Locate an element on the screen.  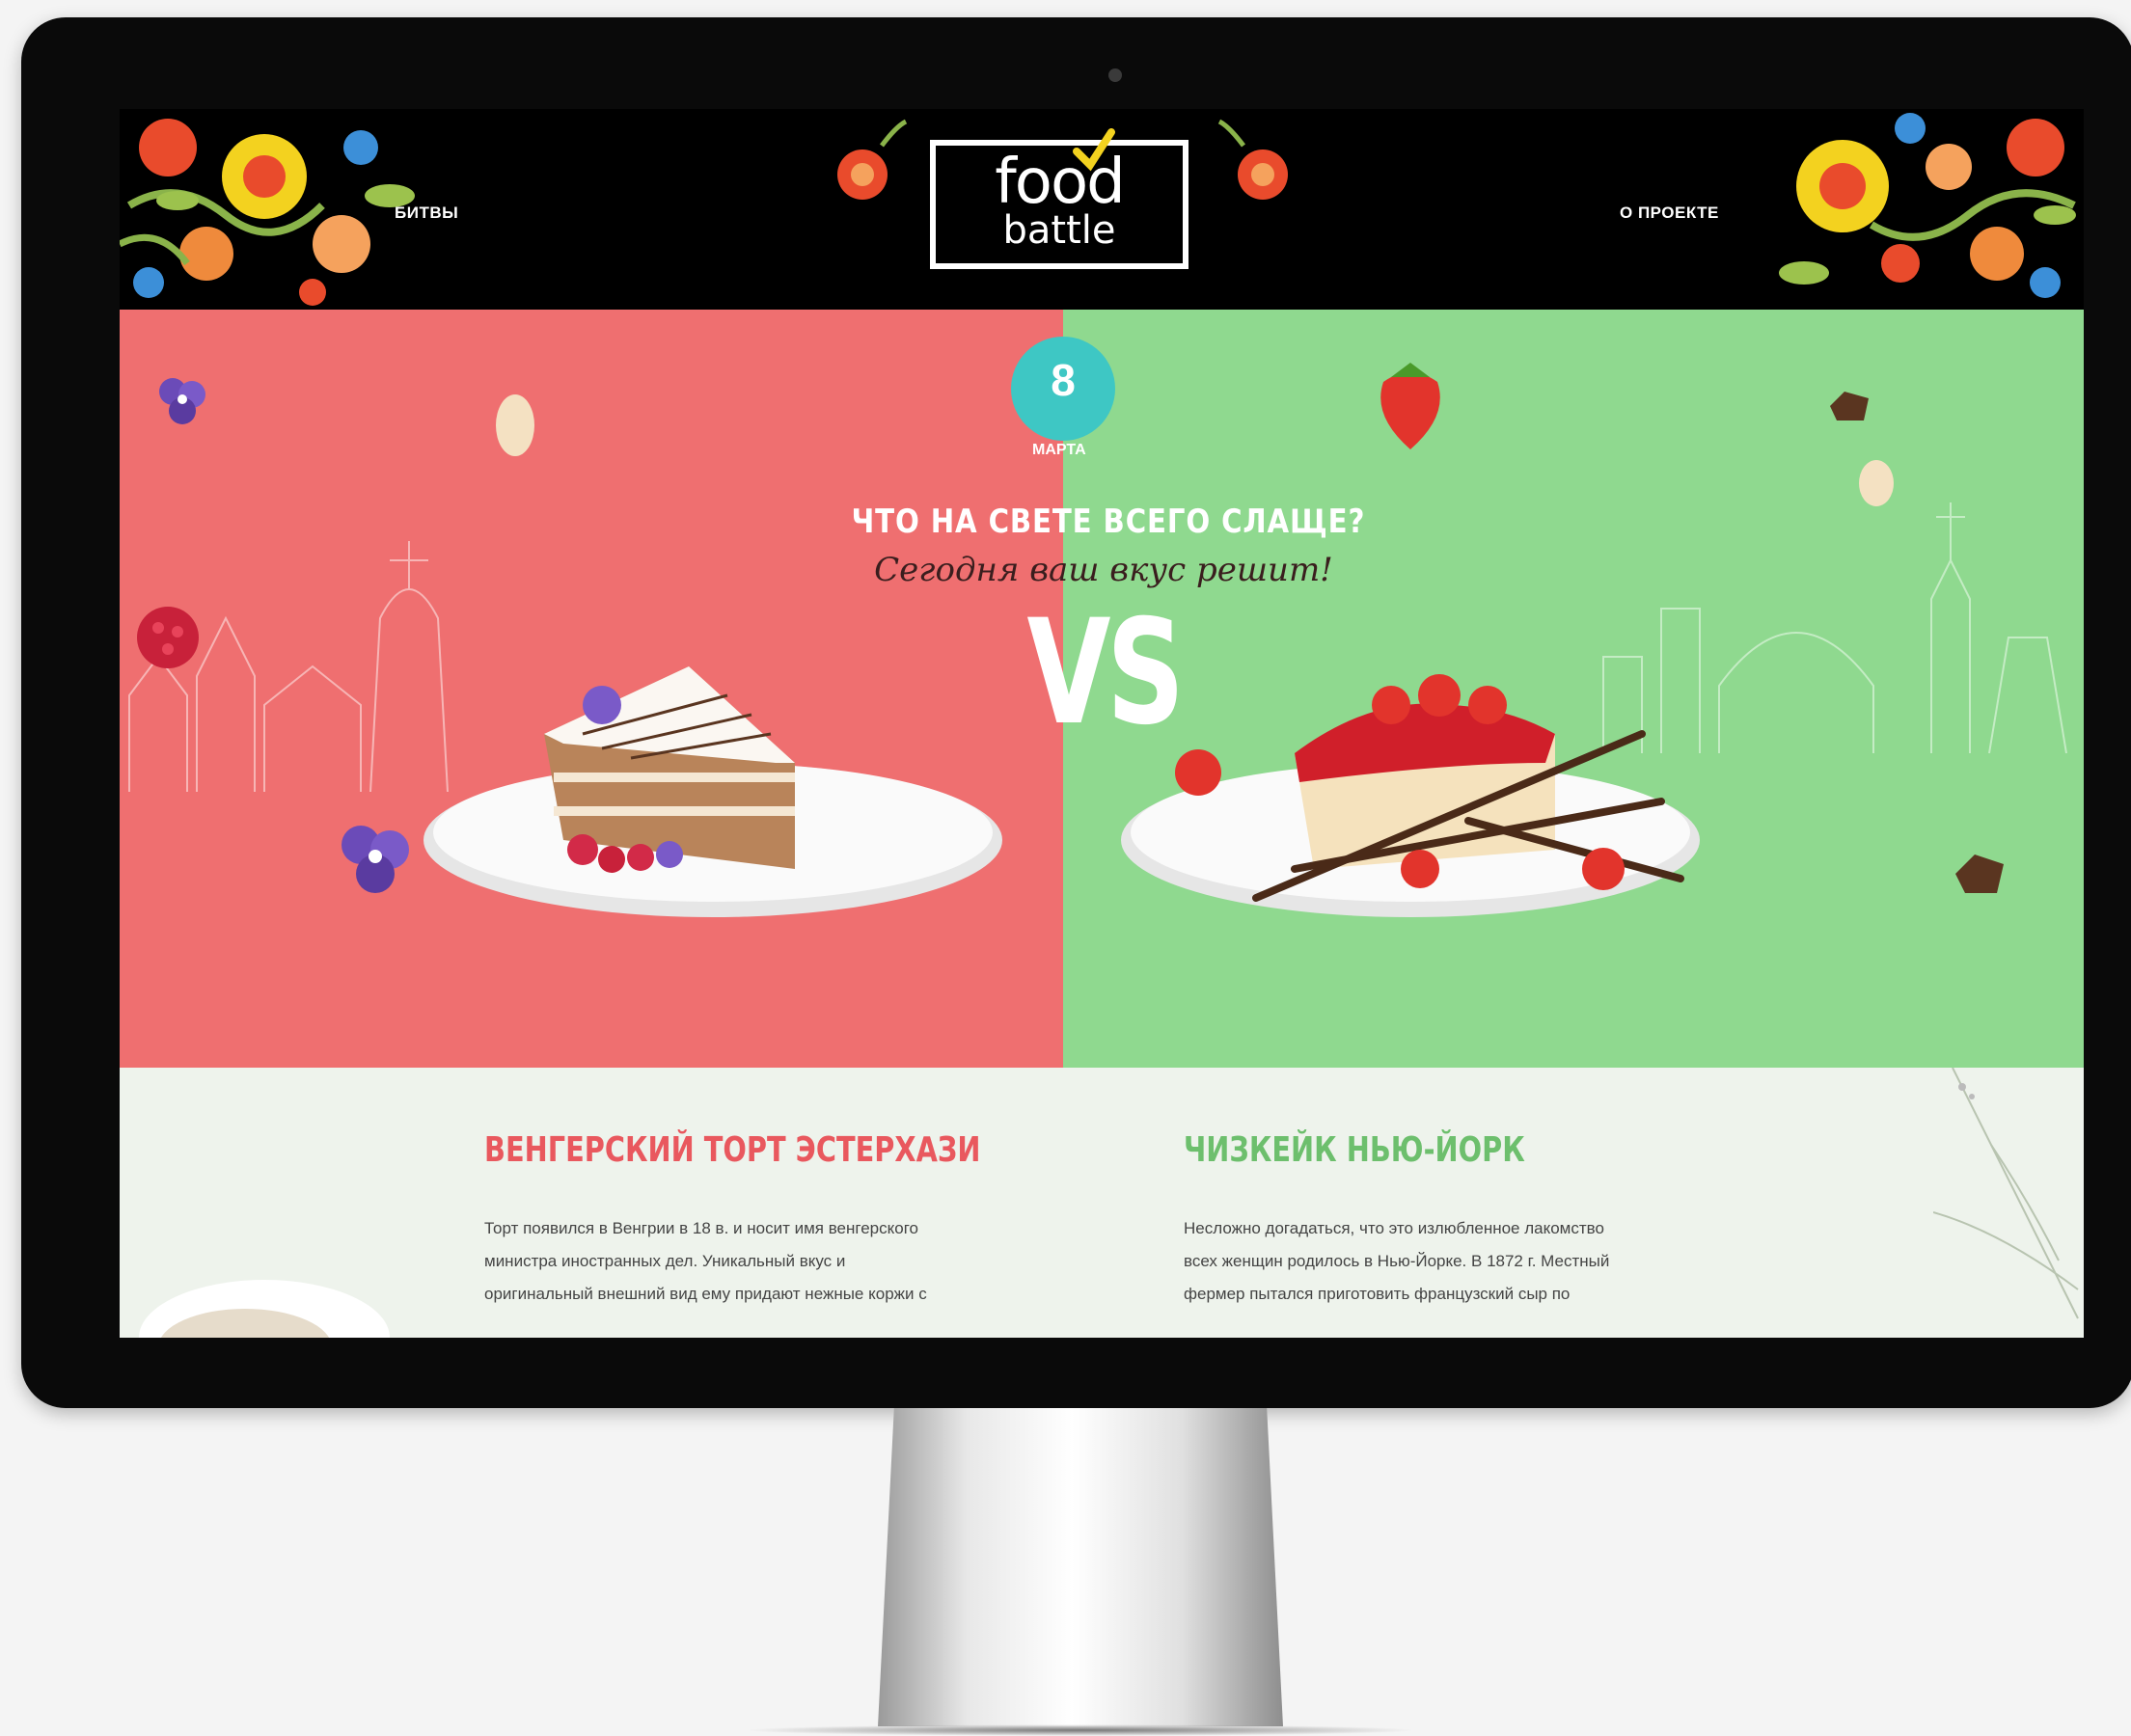
chocolate-piece-icon is located at coordinates (1849, 406).